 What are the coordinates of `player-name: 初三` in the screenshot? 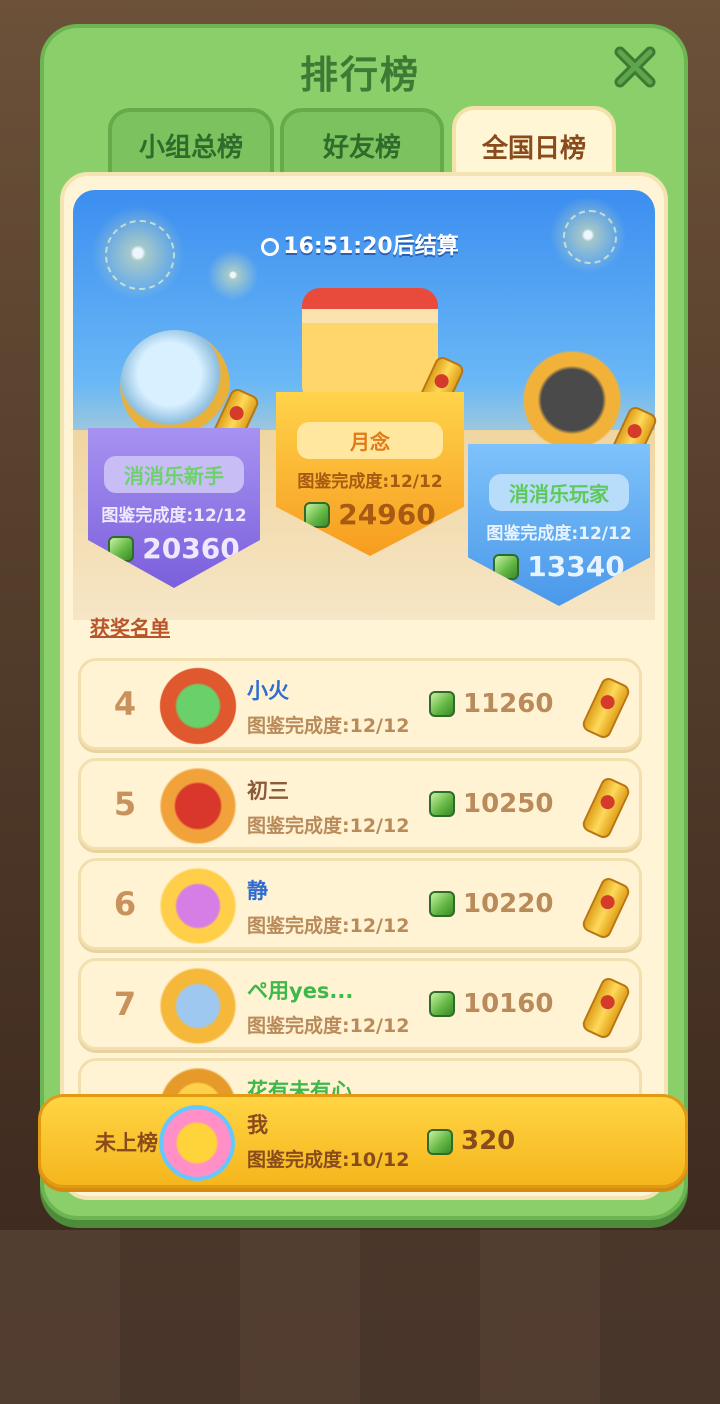 It's located at (268, 791).